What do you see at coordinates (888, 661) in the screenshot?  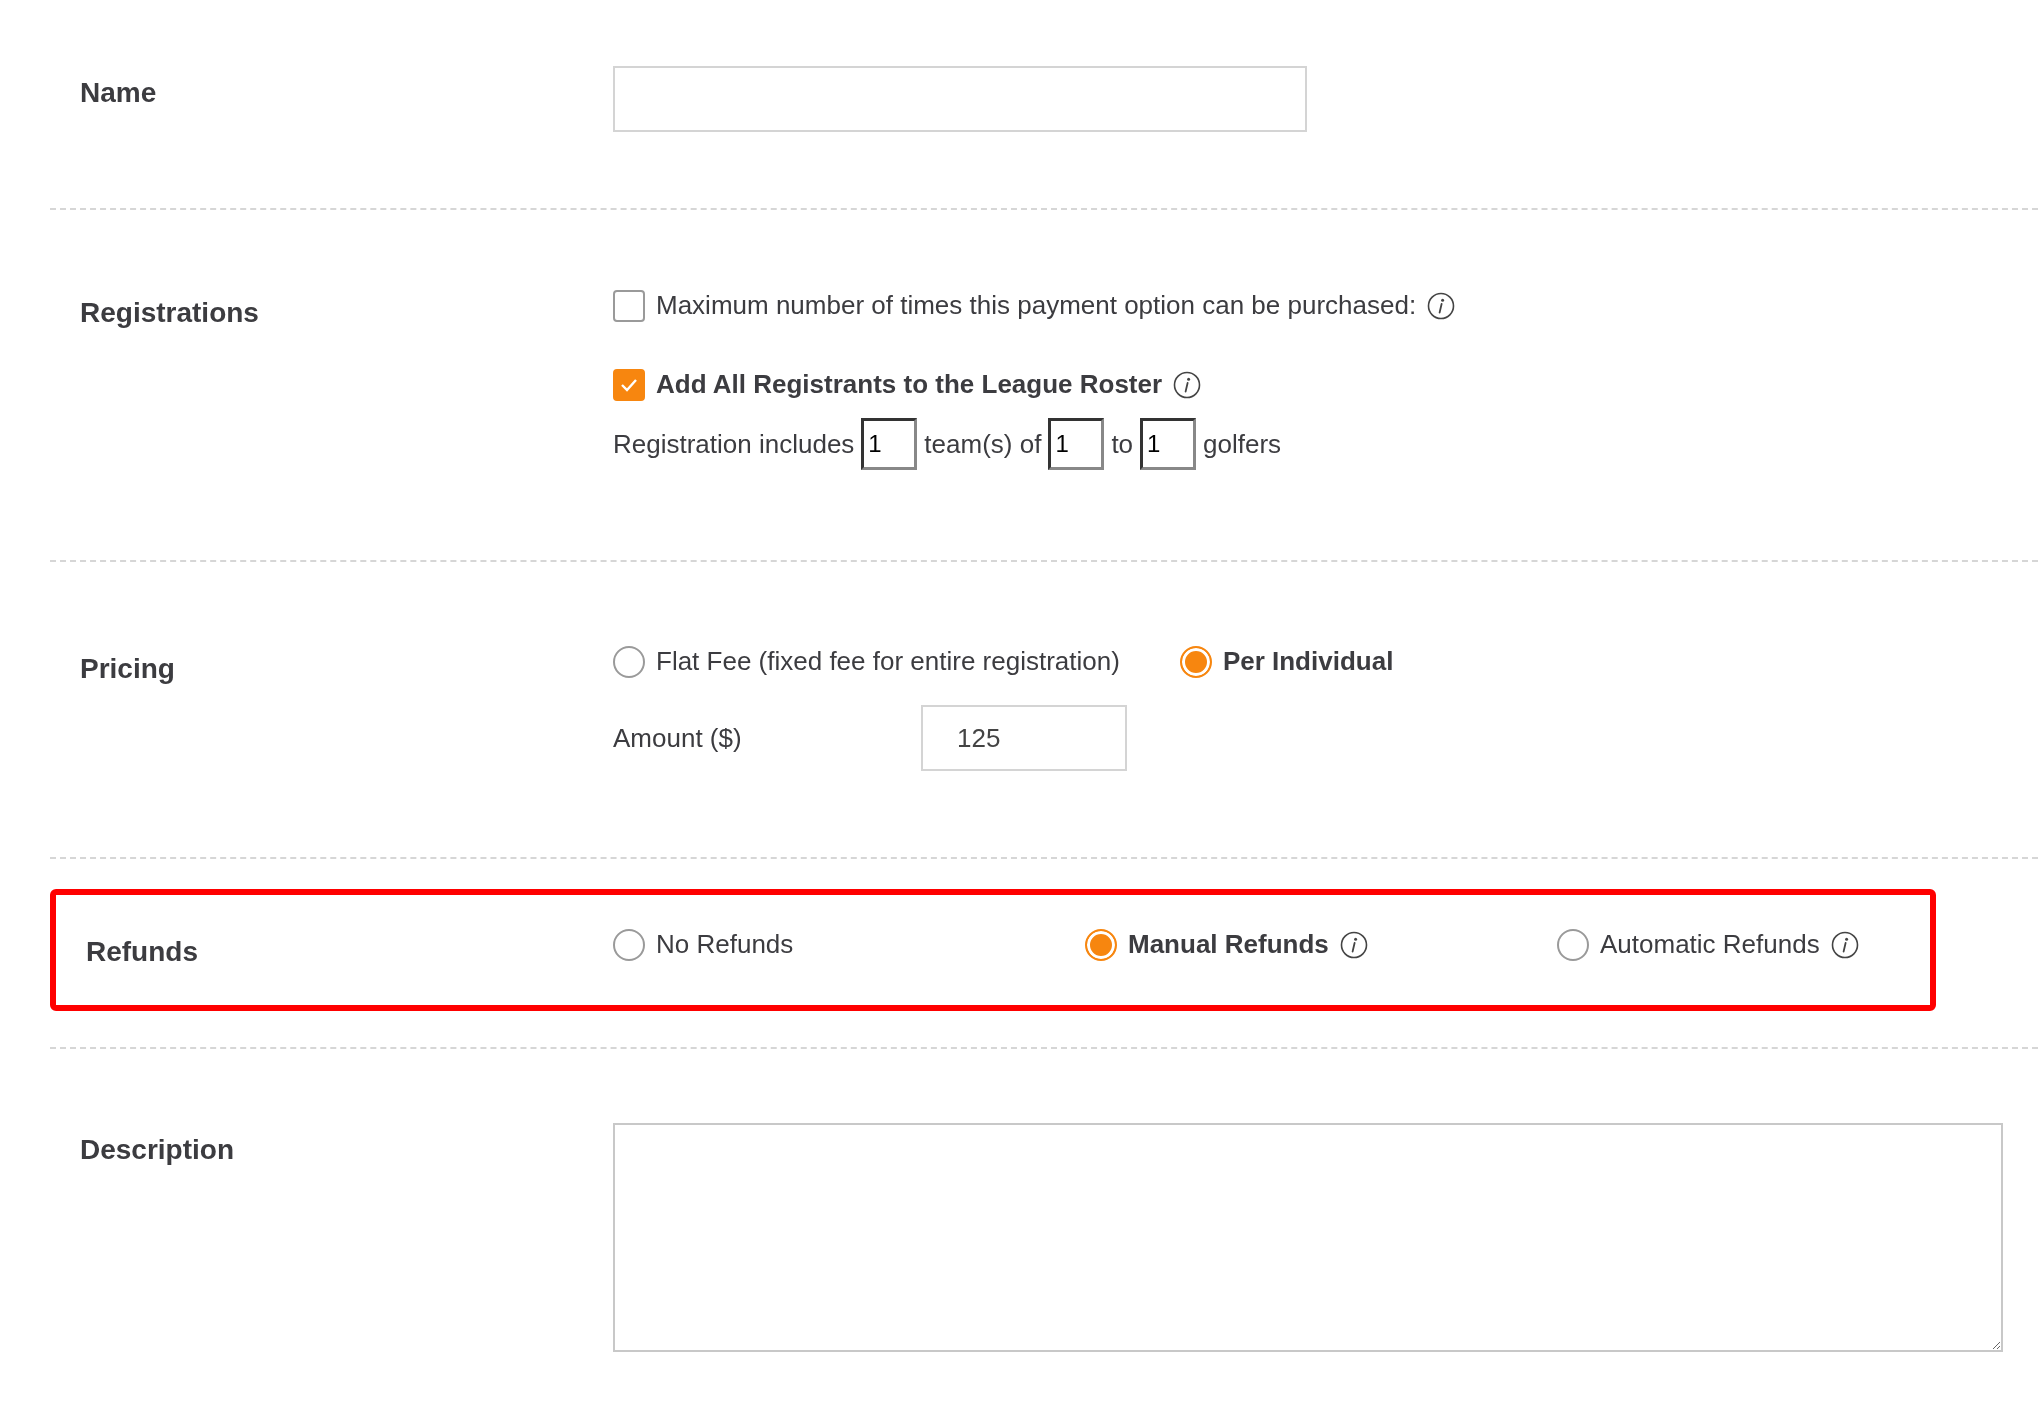 I see `radio-label: Flat Fee (fixed fee for entire registration)` at bounding box center [888, 661].